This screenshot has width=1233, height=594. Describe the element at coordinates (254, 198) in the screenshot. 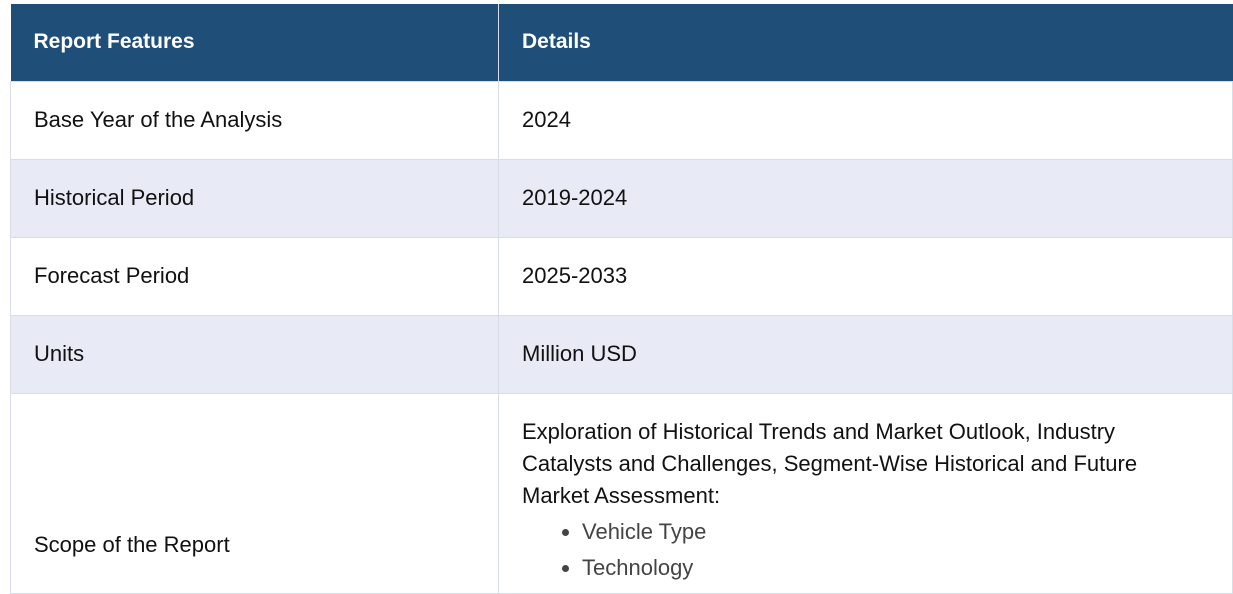

I see `feature-cell: Historical Period` at that location.